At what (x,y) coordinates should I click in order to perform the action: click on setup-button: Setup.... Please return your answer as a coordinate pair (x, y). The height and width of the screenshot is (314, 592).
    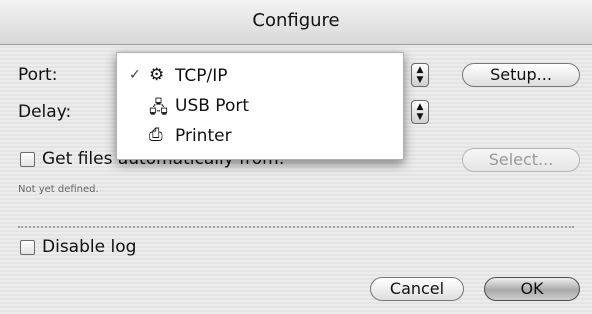
    Looking at the image, I should click on (521, 75).